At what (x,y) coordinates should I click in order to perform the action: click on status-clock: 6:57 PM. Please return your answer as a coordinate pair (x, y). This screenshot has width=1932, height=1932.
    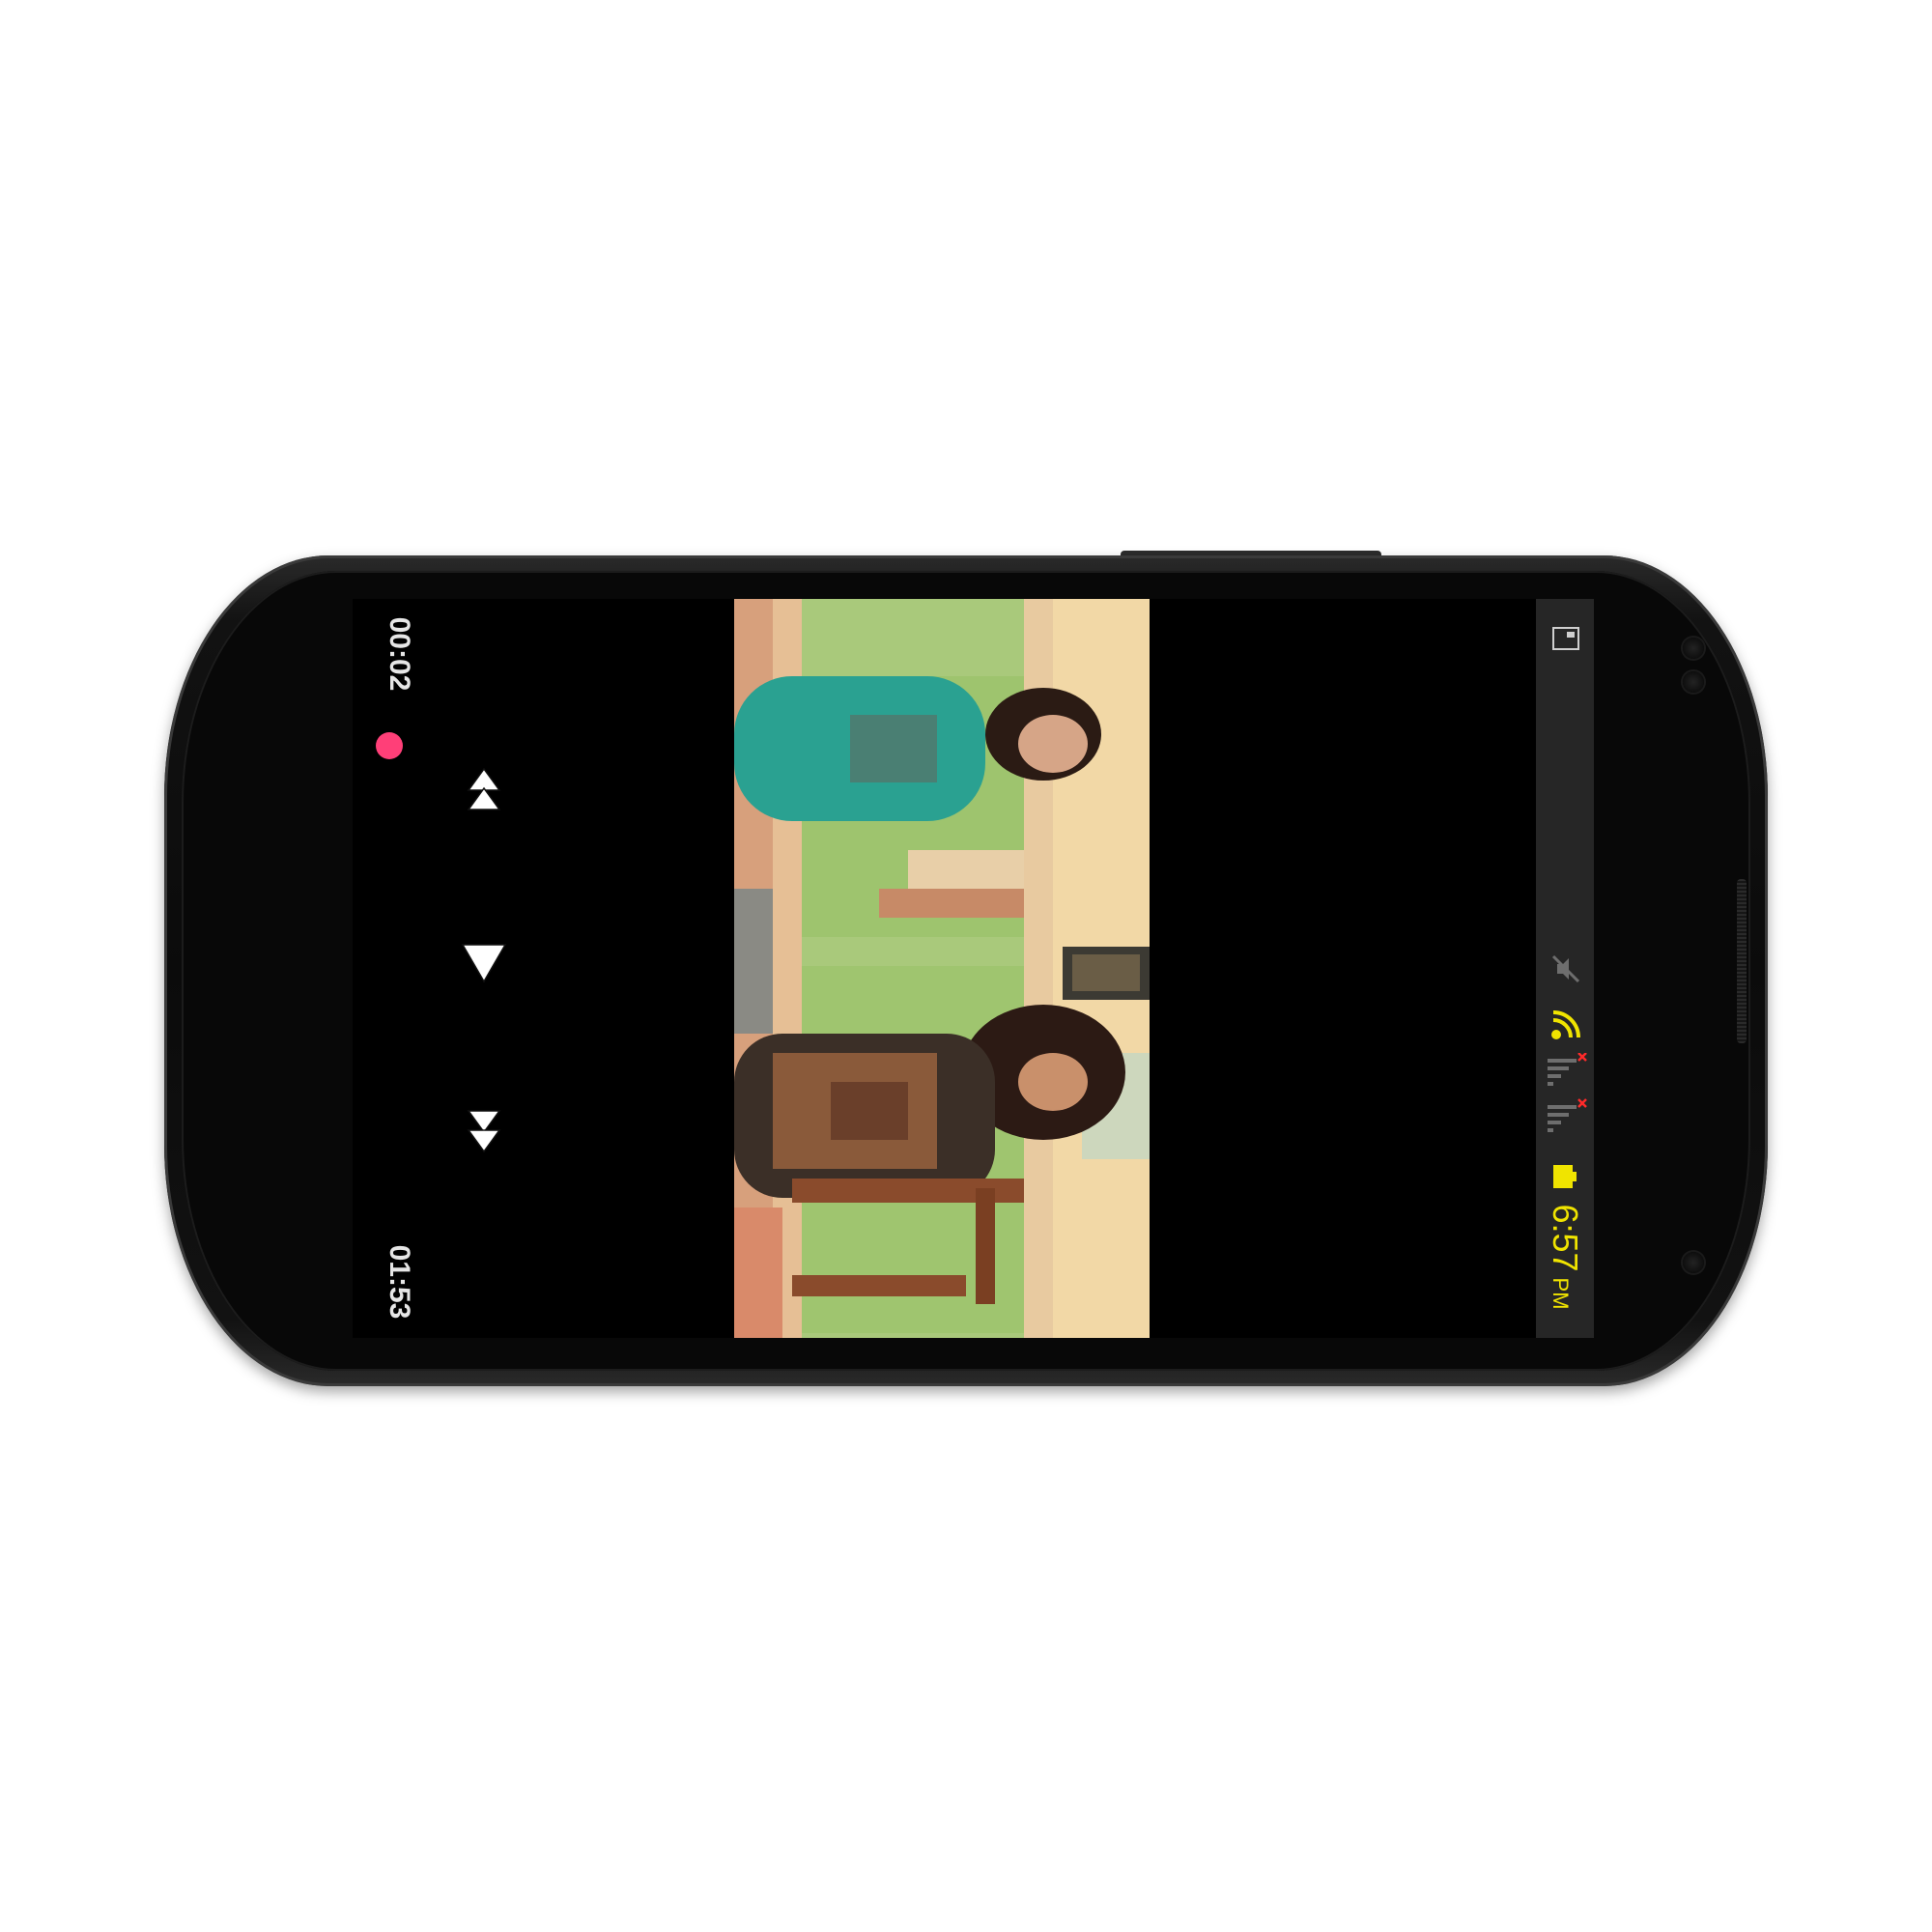
    Looking at the image, I should click on (1565, 1256).